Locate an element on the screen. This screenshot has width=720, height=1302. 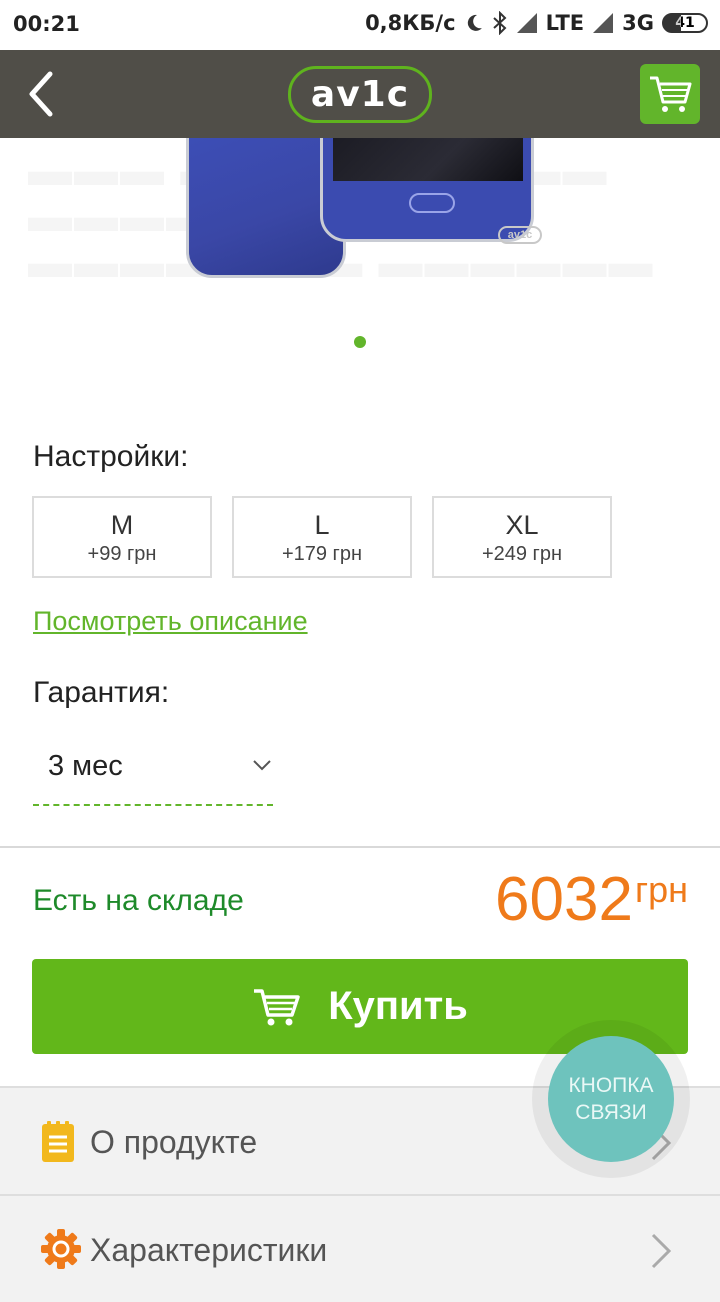
buy-label: Купить is located at coordinates (398, 1006).